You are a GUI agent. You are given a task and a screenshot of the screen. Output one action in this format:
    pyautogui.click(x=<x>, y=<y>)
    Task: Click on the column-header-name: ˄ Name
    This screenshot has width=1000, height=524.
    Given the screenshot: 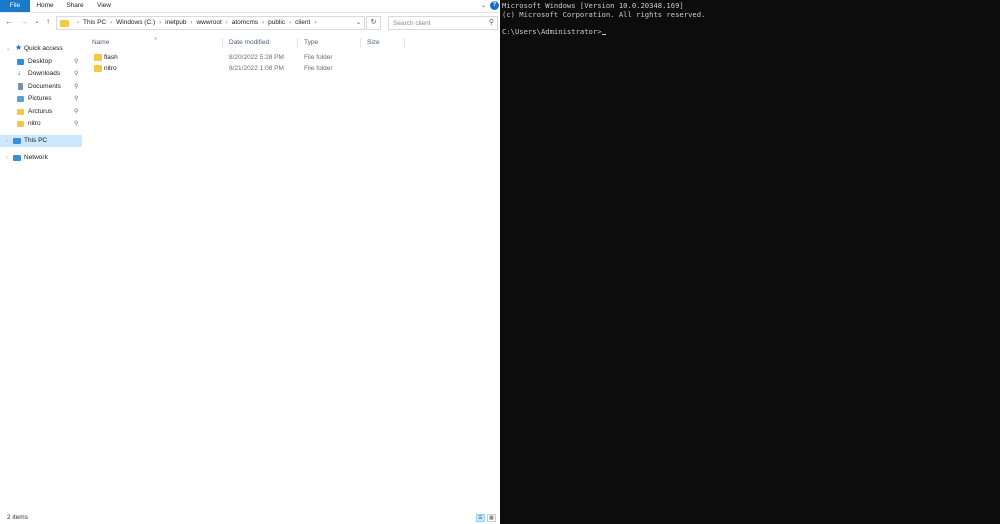 What is the action you would take?
    pyautogui.click(x=154, y=42)
    